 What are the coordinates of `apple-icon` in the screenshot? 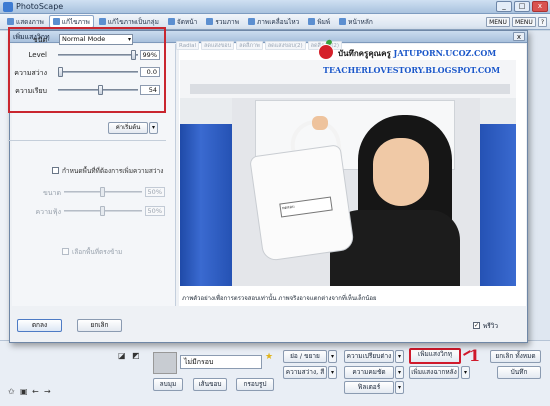 It's located at (326, 52).